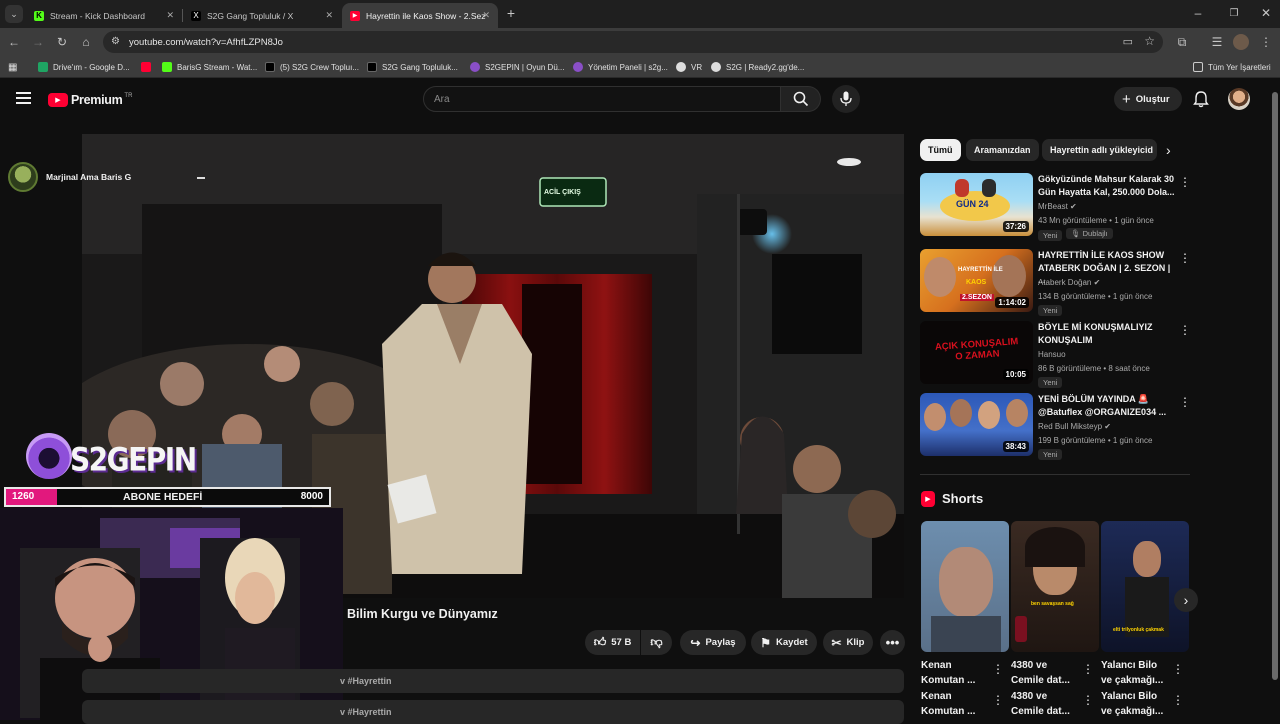  I want to click on home-icon: ⌂, so click(86, 42).